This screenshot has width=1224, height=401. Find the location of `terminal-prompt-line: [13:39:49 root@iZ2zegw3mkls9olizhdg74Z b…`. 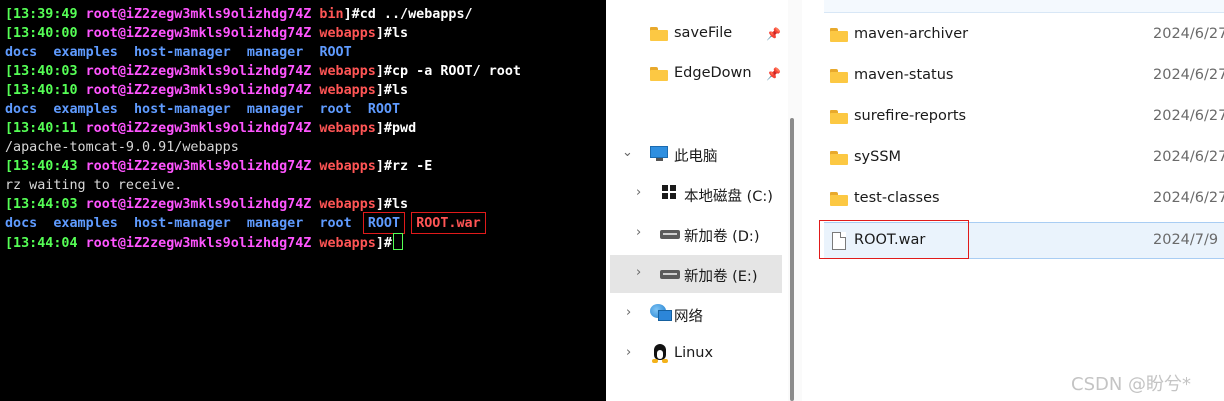

terminal-prompt-line: [13:39:49 root@iZ2zegw3mkls9olizhdg74Z b… is located at coordinates (239, 14).